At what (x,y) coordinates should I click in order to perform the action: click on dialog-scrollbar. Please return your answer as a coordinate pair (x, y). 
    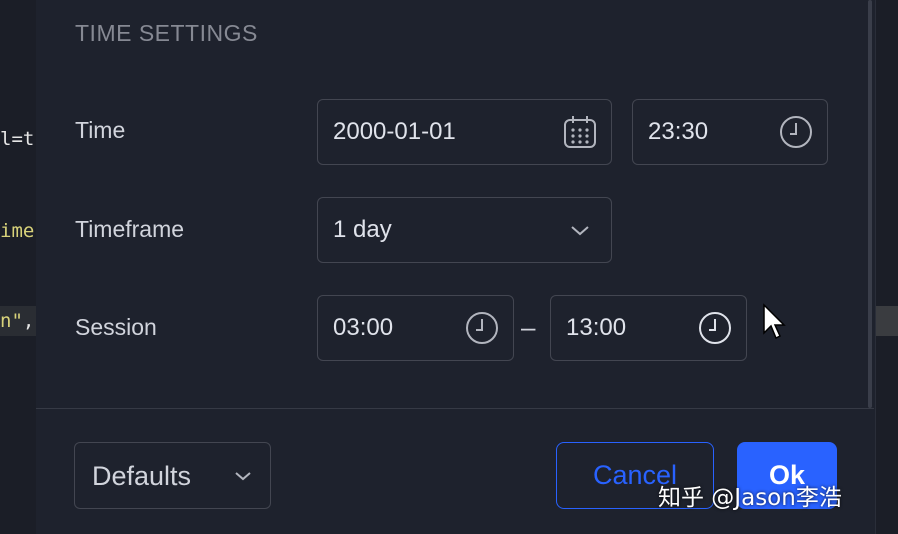
    Looking at the image, I should click on (870, 204).